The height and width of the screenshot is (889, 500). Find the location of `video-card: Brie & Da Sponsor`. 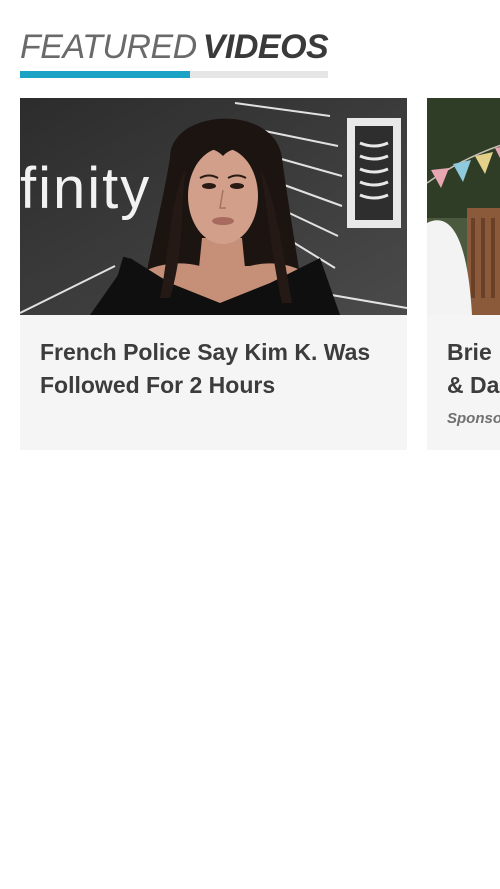

video-card: Brie & Da Sponsor is located at coordinates (463, 274).